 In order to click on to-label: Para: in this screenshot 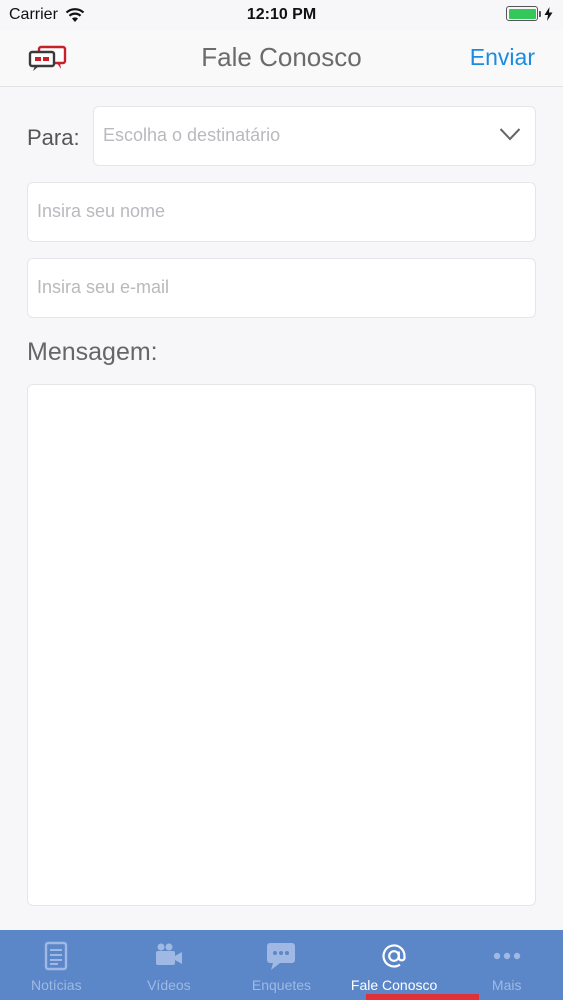, I will do `click(53, 137)`.